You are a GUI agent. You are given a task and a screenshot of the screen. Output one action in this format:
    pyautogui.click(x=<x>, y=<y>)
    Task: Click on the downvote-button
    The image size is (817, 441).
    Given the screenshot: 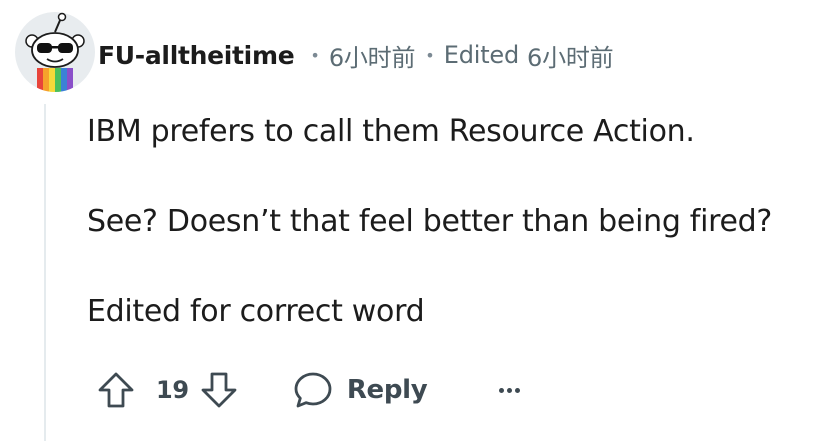 What is the action you would take?
    pyautogui.click(x=219, y=390)
    